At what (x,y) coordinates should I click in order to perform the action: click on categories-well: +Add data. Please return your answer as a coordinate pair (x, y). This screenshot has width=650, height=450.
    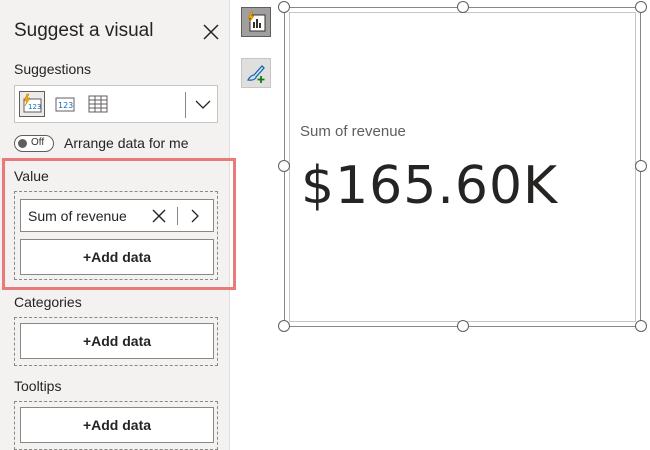
    Looking at the image, I should click on (116, 341).